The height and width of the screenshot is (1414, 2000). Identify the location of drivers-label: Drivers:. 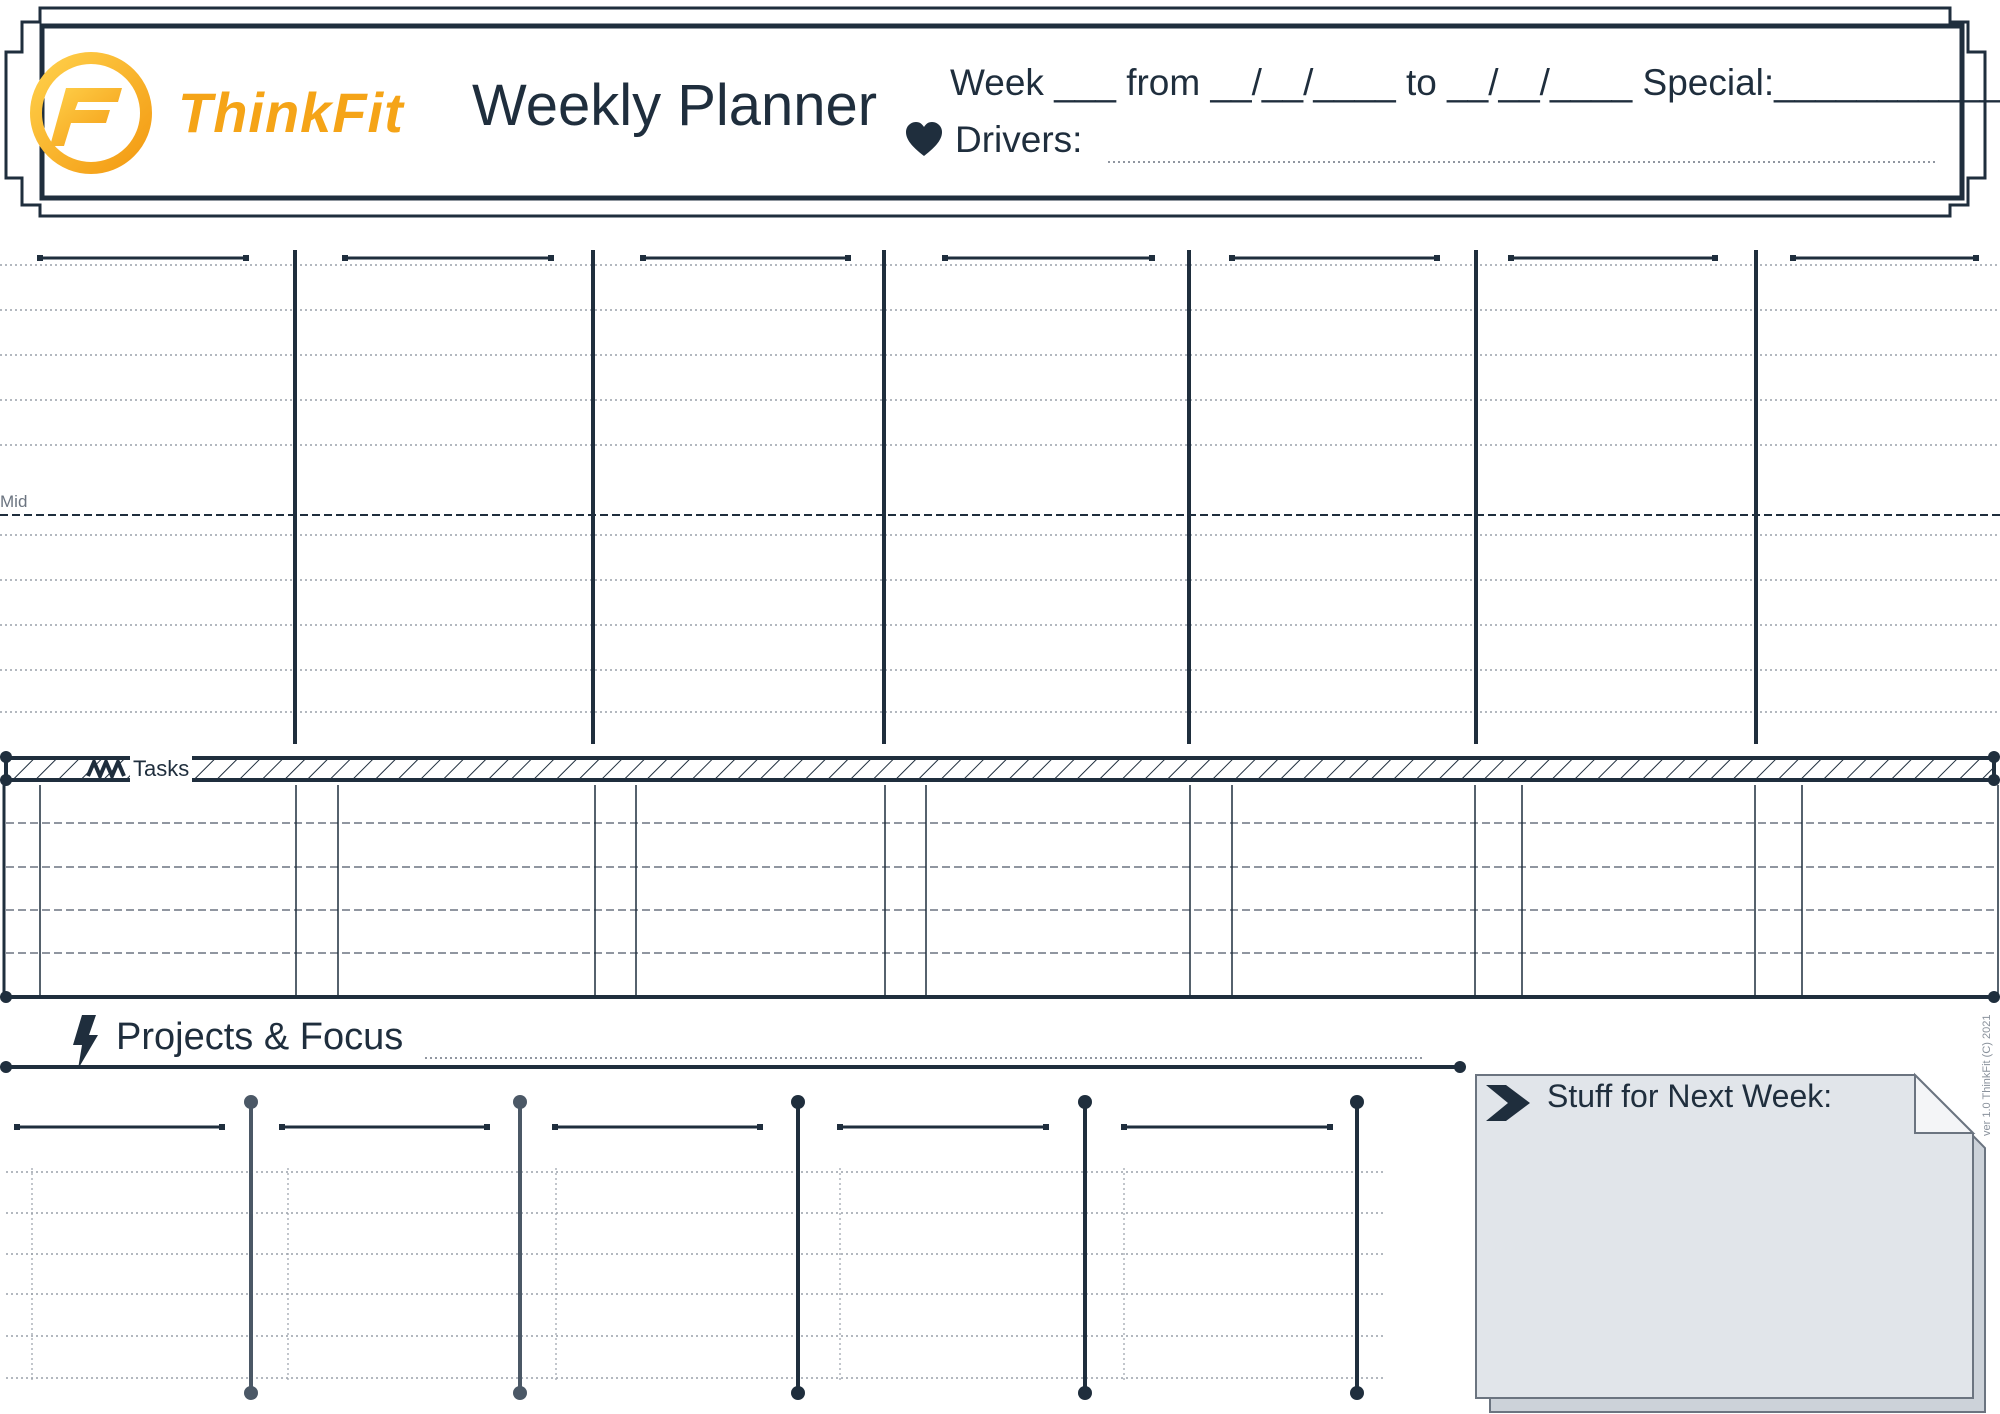
(1019, 139).